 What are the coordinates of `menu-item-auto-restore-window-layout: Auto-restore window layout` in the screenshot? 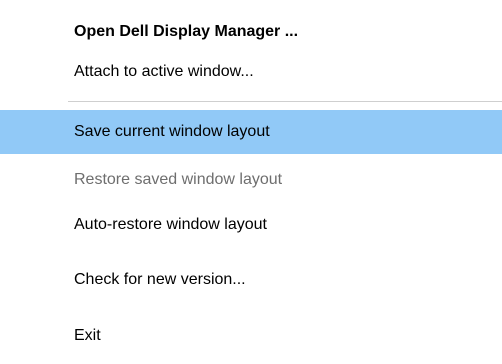 It's located at (251, 225).